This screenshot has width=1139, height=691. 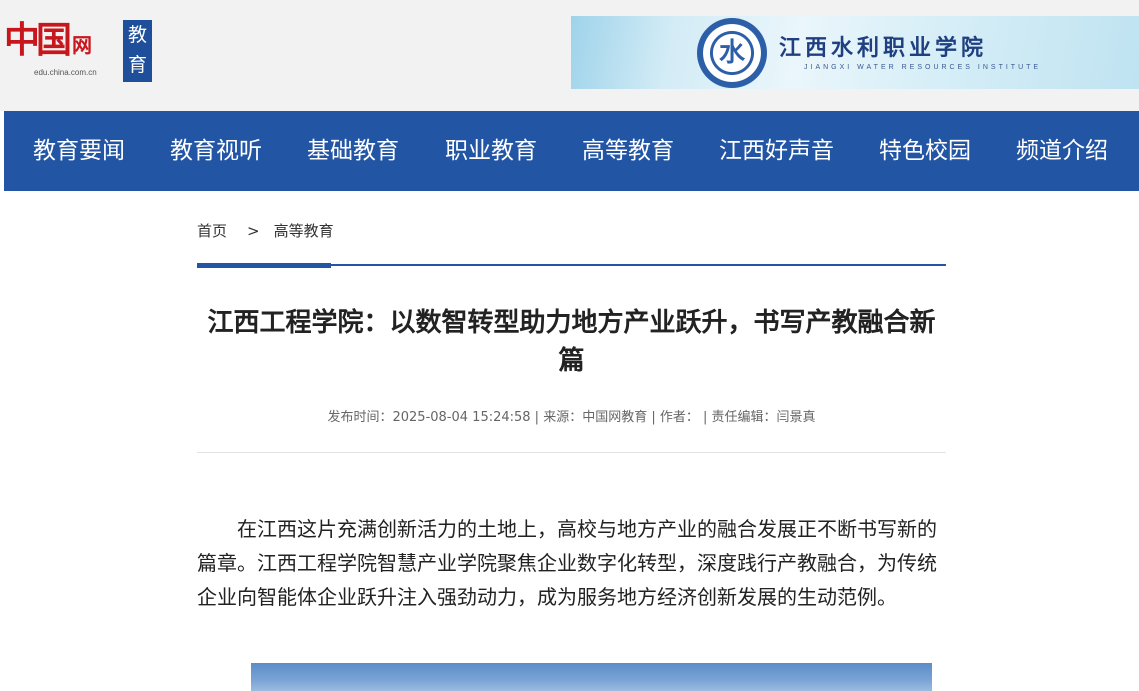 I want to click on article-title: 江西工程学院：以数智转型助力地方产业跃升，书写产教融合新篇, so click(x=571, y=342).